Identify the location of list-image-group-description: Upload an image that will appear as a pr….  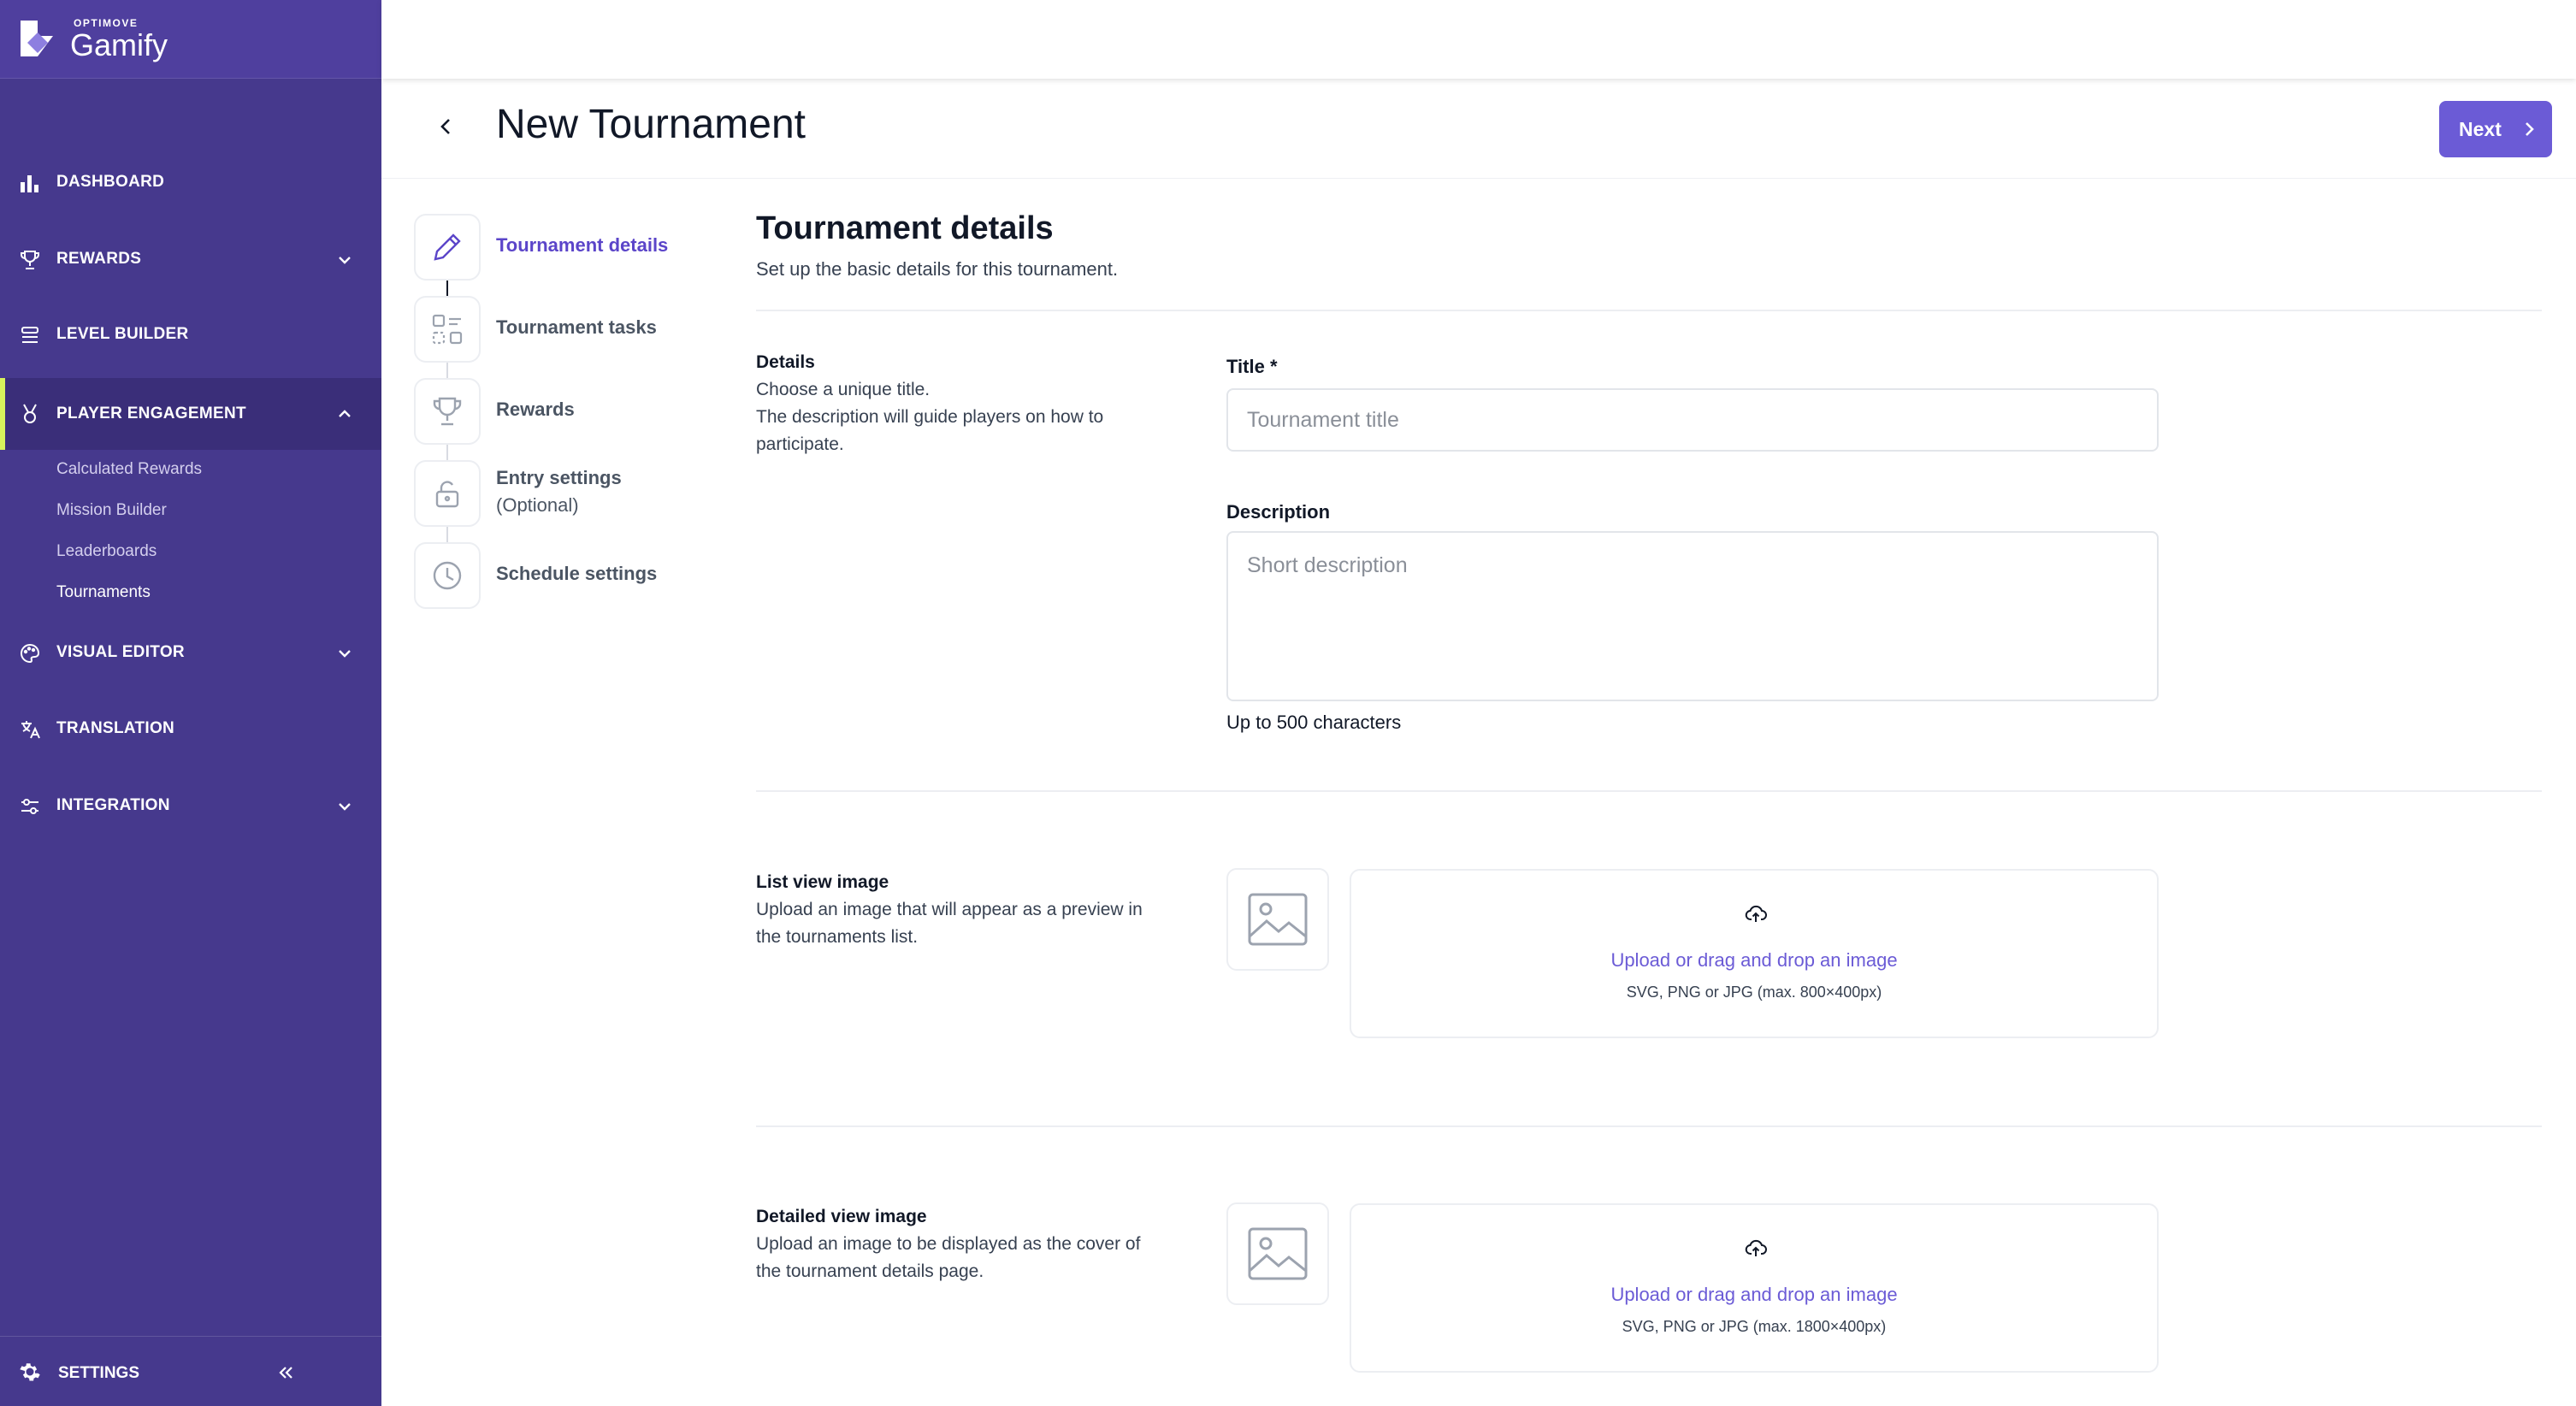
(949, 923).